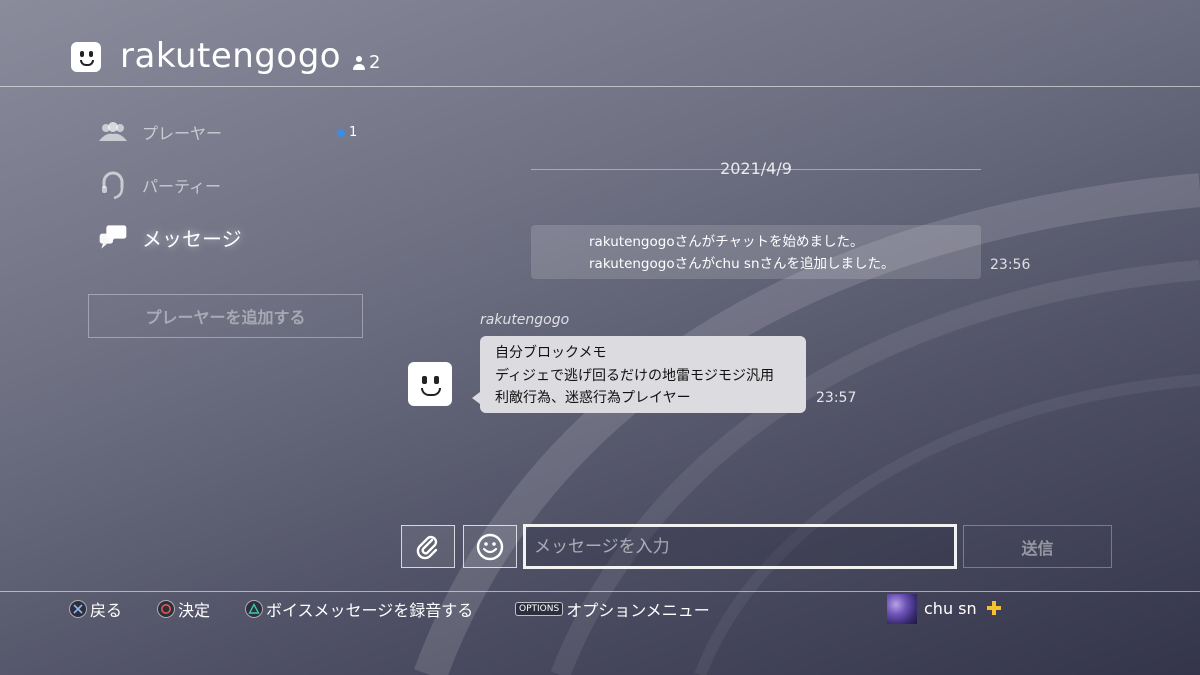 This screenshot has height=675, width=1200. What do you see at coordinates (600, 591) in the screenshot?
I see `footer-divider` at bounding box center [600, 591].